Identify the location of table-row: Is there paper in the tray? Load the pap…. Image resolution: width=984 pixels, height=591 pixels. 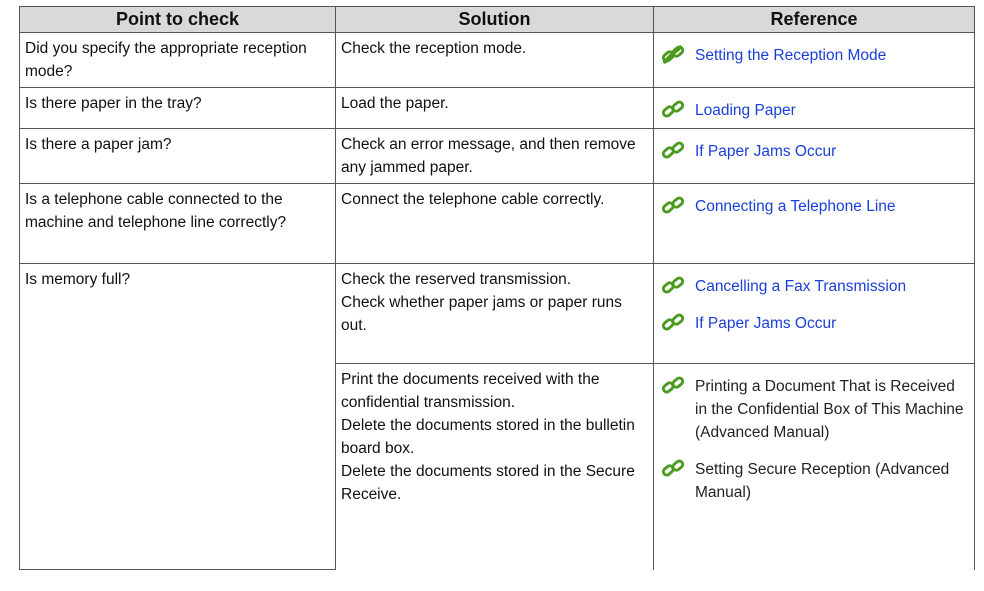
(497, 108).